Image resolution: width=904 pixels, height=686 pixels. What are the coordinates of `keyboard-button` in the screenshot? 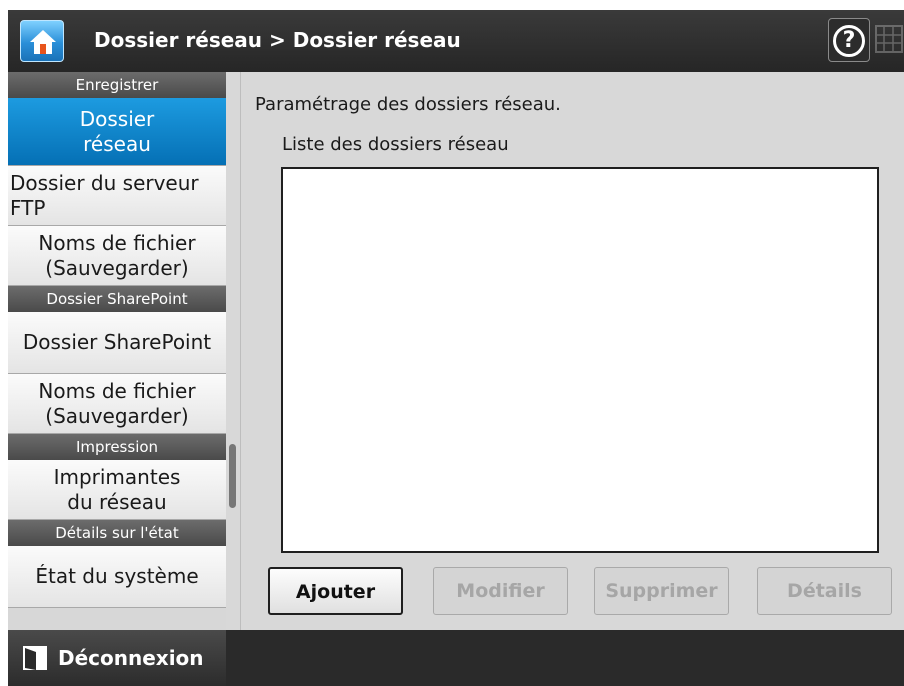 It's located at (889, 40).